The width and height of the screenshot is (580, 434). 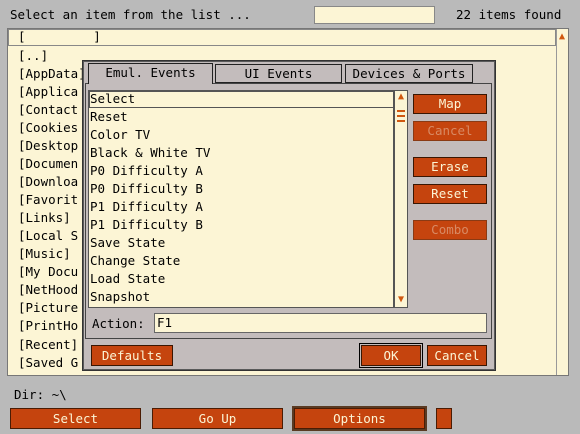 I want to click on event-item: Save State, so click(x=127, y=243).